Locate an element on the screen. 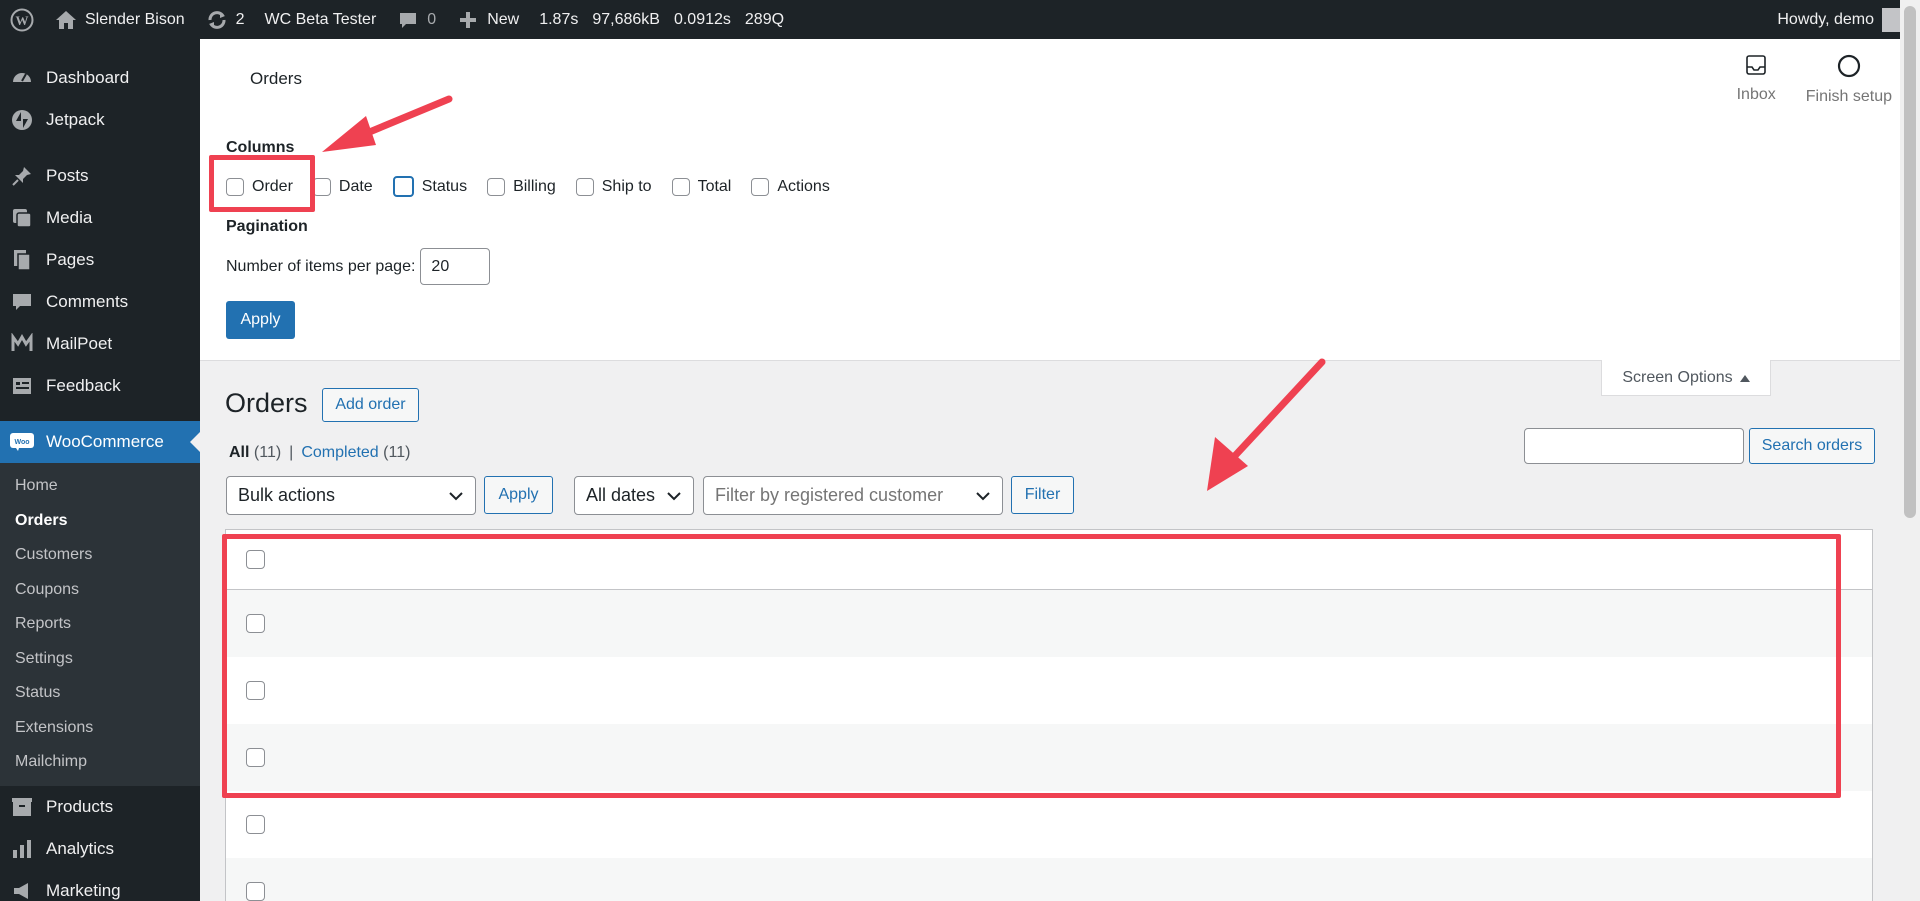 This screenshot has width=1920, height=901. inbox-button: Inbox is located at coordinates (1756, 79).